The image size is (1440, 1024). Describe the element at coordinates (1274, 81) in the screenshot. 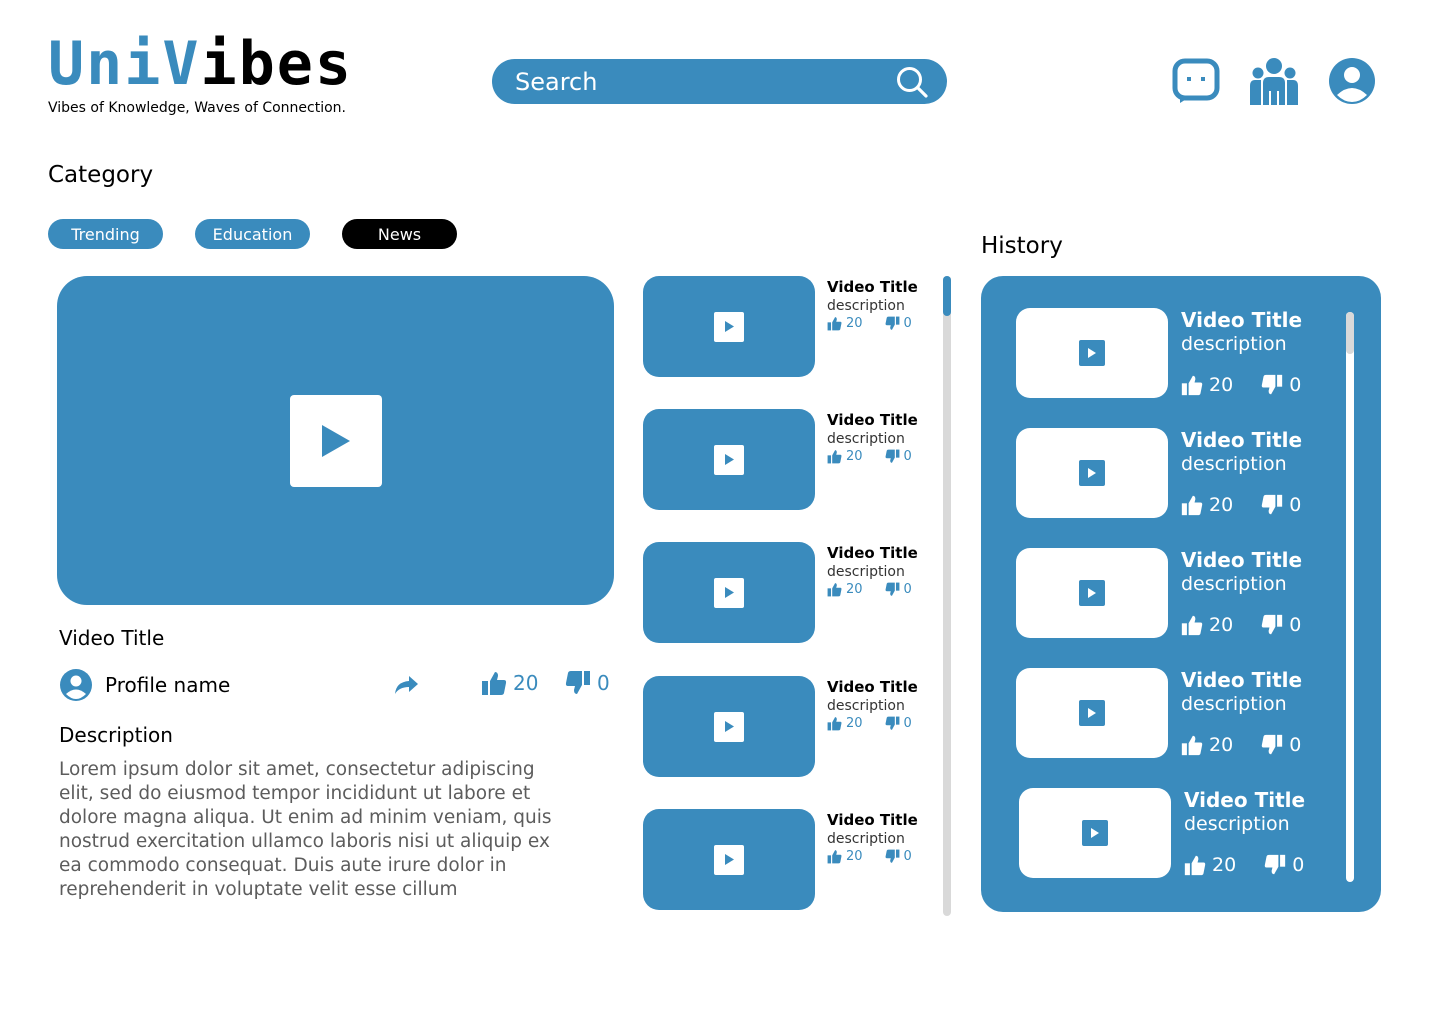

I see `community-icon` at that location.